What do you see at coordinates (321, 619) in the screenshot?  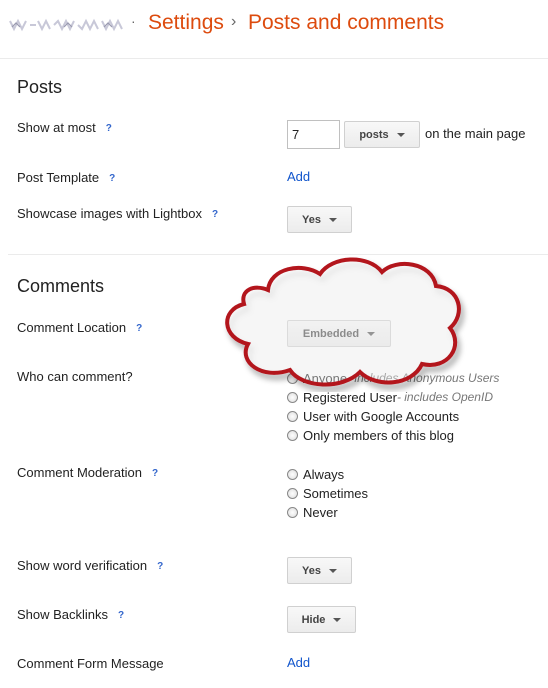 I see `backlinks-dropdown: Hide` at bounding box center [321, 619].